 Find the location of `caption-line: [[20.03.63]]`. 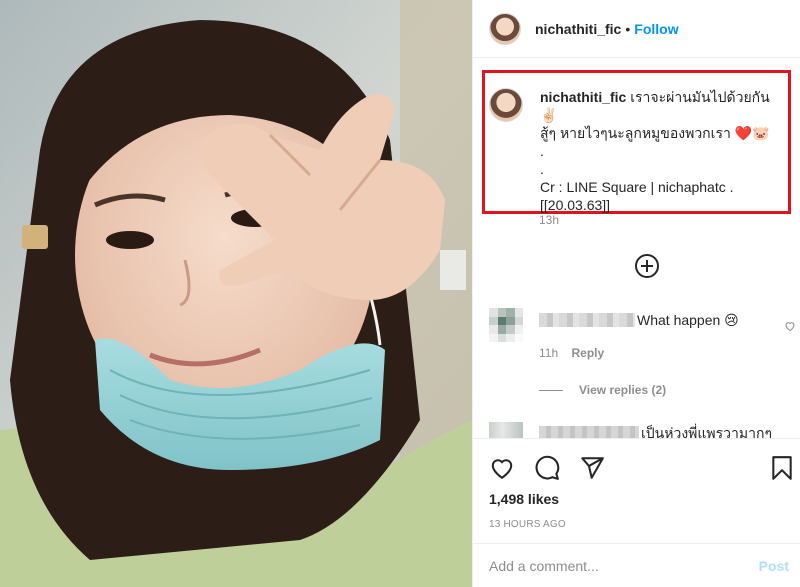

caption-line: [[20.03.63]] is located at coordinates (575, 205).